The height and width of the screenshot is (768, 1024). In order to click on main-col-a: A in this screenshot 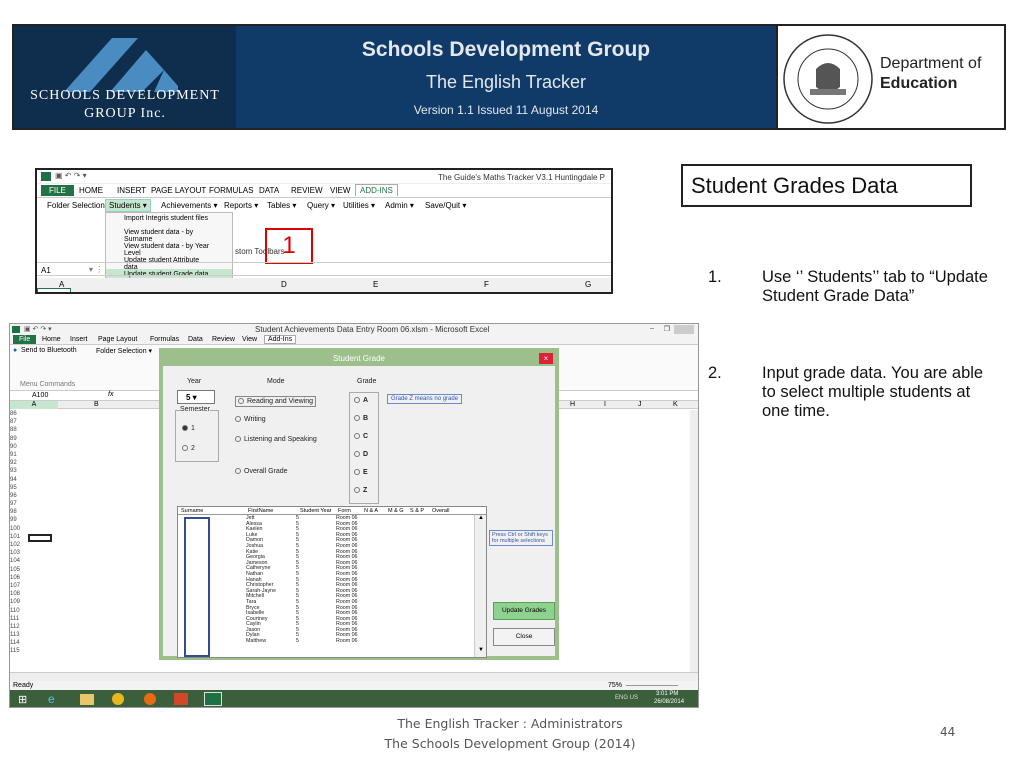, I will do `click(34, 405)`.